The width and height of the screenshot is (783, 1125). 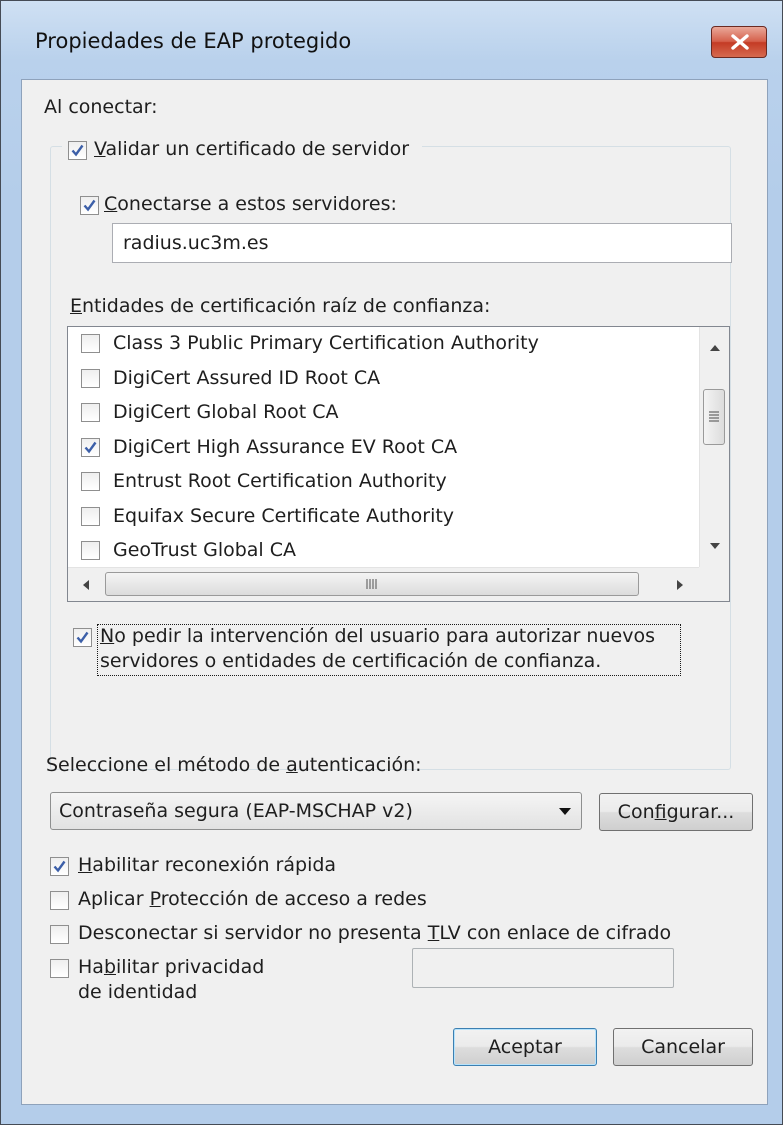 What do you see at coordinates (236, 811) in the screenshot?
I see `auth-method-value: Contraseña segura (EAP-MSCHAP v2)` at bounding box center [236, 811].